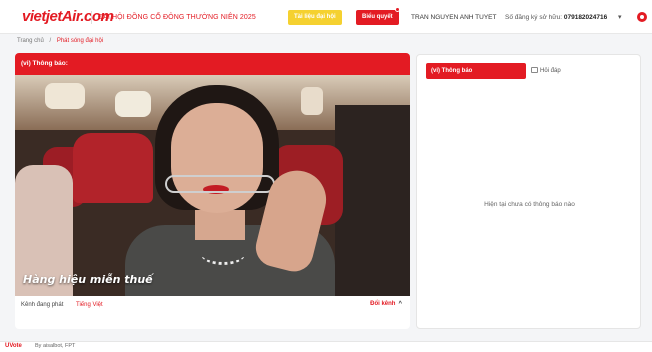  What do you see at coordinates (383, 304) in the screenshot?
I see `switch-channel-label: Đổi kênh` at bounding box center [383, 304].